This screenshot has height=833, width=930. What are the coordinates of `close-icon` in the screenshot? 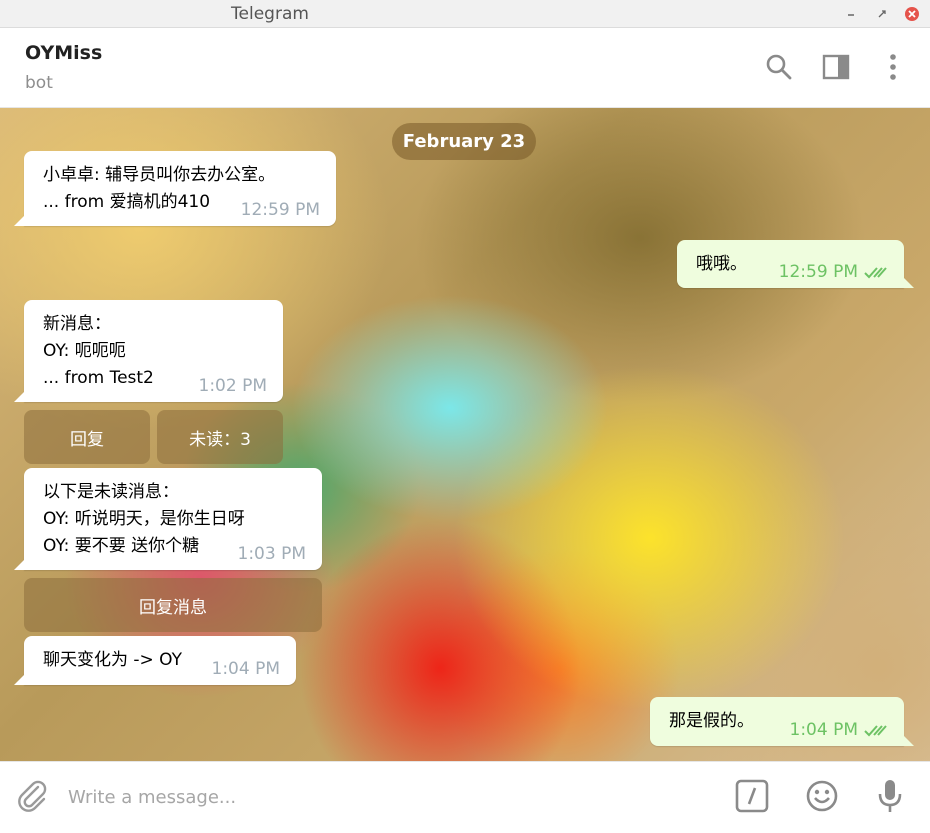 It's located at (912, 14).